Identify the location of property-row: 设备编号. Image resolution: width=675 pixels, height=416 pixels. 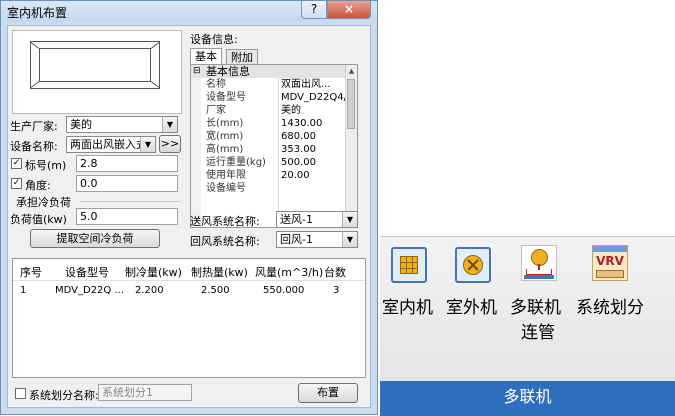
(268, 188).